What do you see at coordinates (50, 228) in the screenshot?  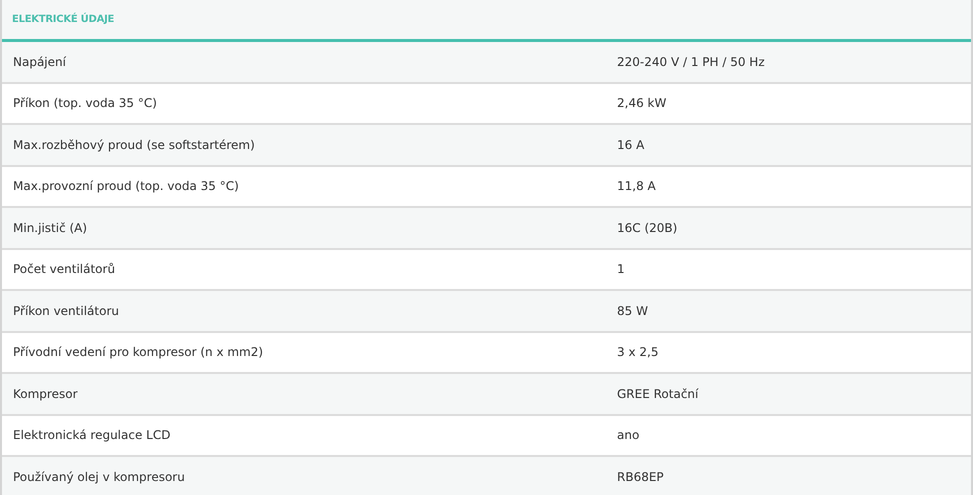 I see `table-cell-text: Min.jistič (A)` at bounding box center [50, 228].